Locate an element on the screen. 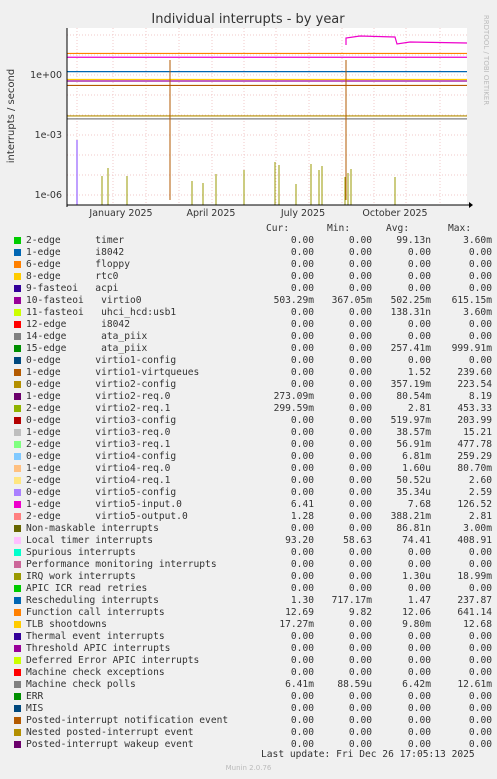 The width and height of the screenshot is (497, 779). legend-max: 999.91m is located at coordinates (471, 348).